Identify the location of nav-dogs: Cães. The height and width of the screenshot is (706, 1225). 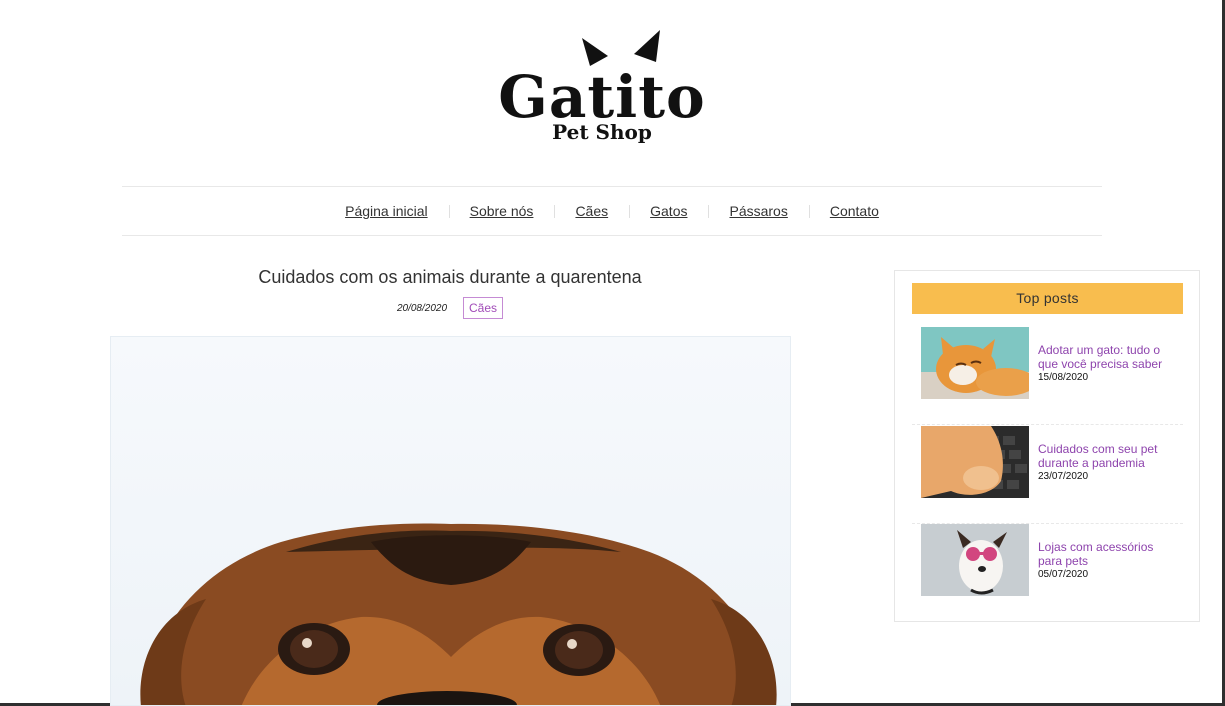
(591, 211).